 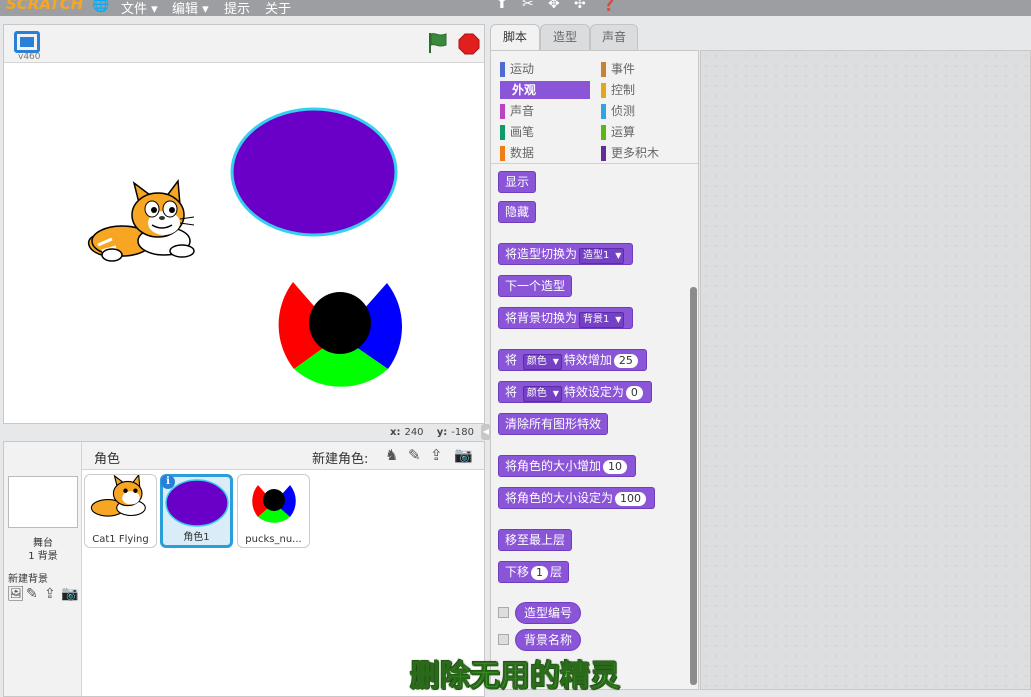 I want to click on size-amount-input: 10, so click(x=615, y=467).